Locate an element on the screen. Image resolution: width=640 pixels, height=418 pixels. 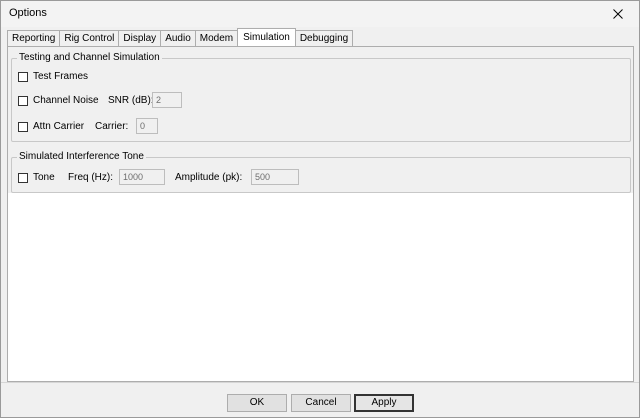
freq-label: Freq (Hz): is located at coordinates (90, 177).